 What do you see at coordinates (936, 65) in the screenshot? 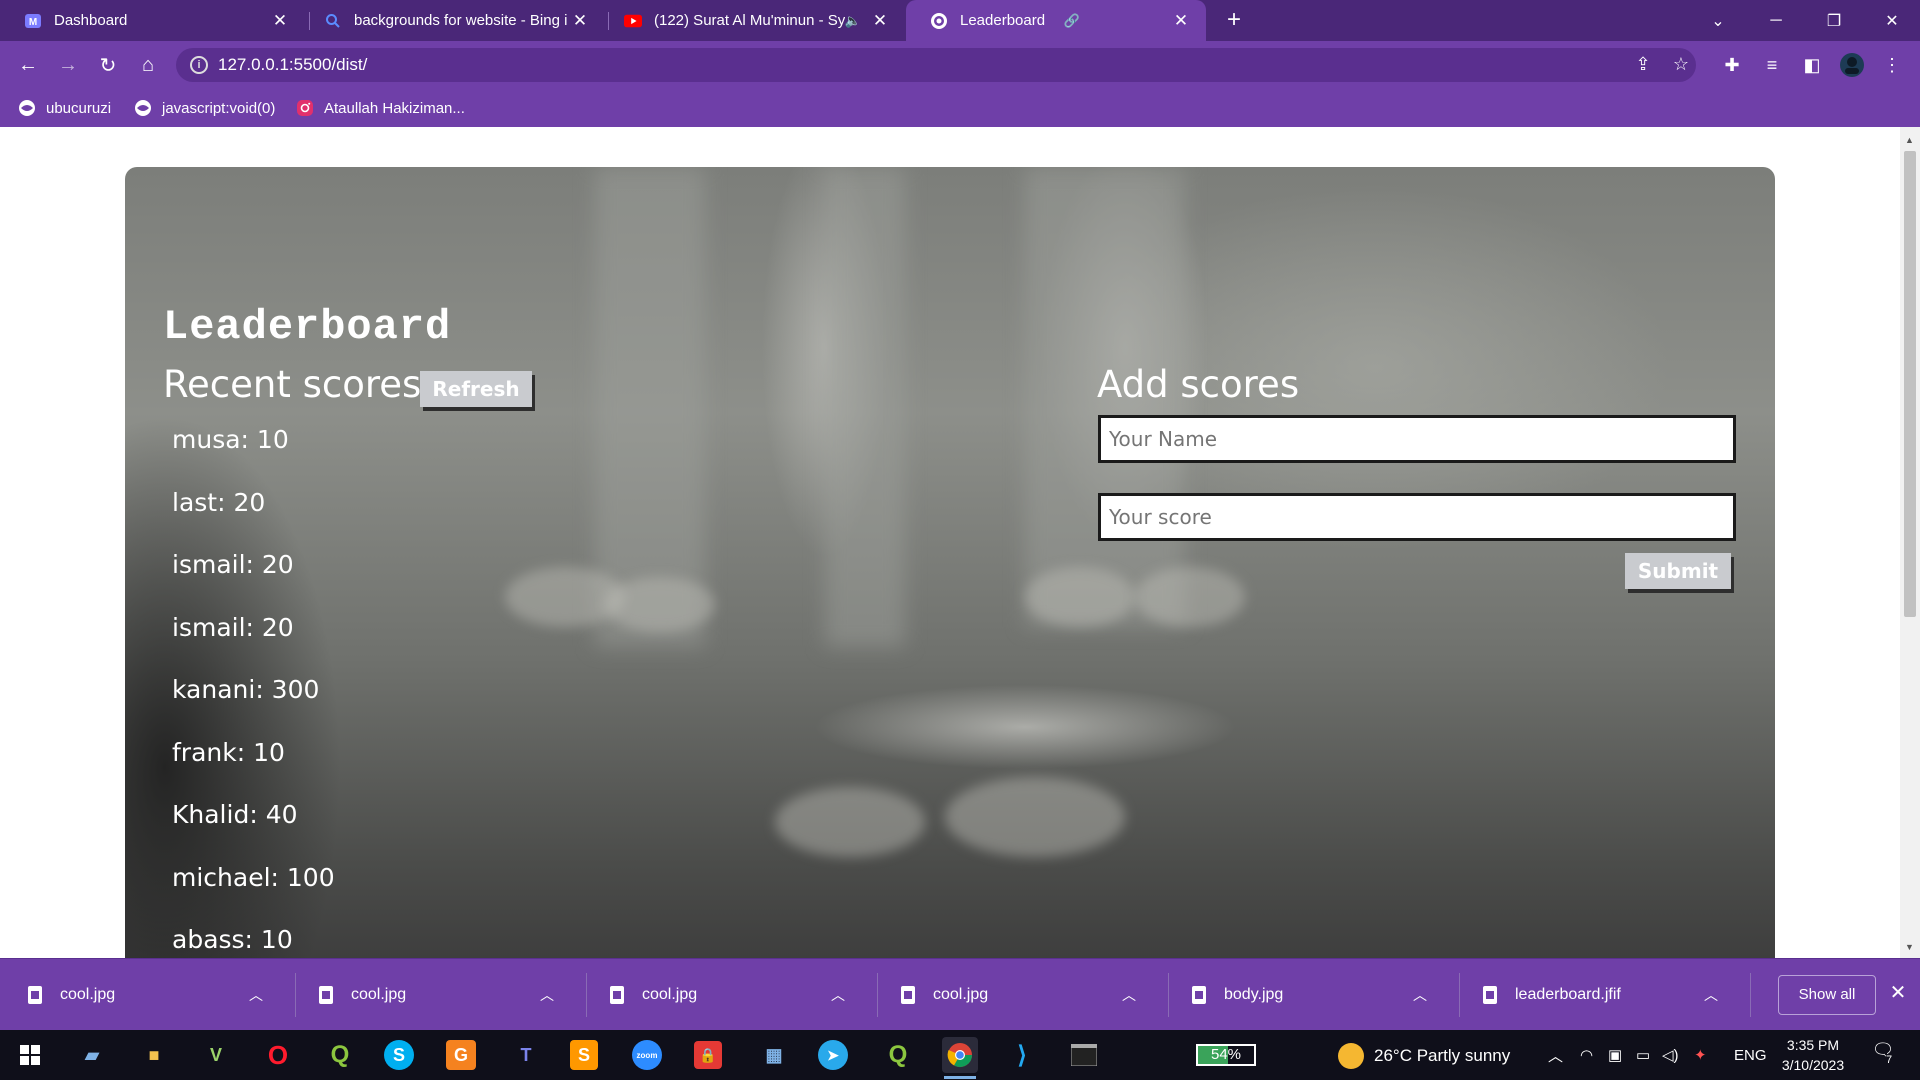
I see `address-bar: i 127.0.0.1:5500/dist/ ⇪ ☆` at bounding box center [936, 65].